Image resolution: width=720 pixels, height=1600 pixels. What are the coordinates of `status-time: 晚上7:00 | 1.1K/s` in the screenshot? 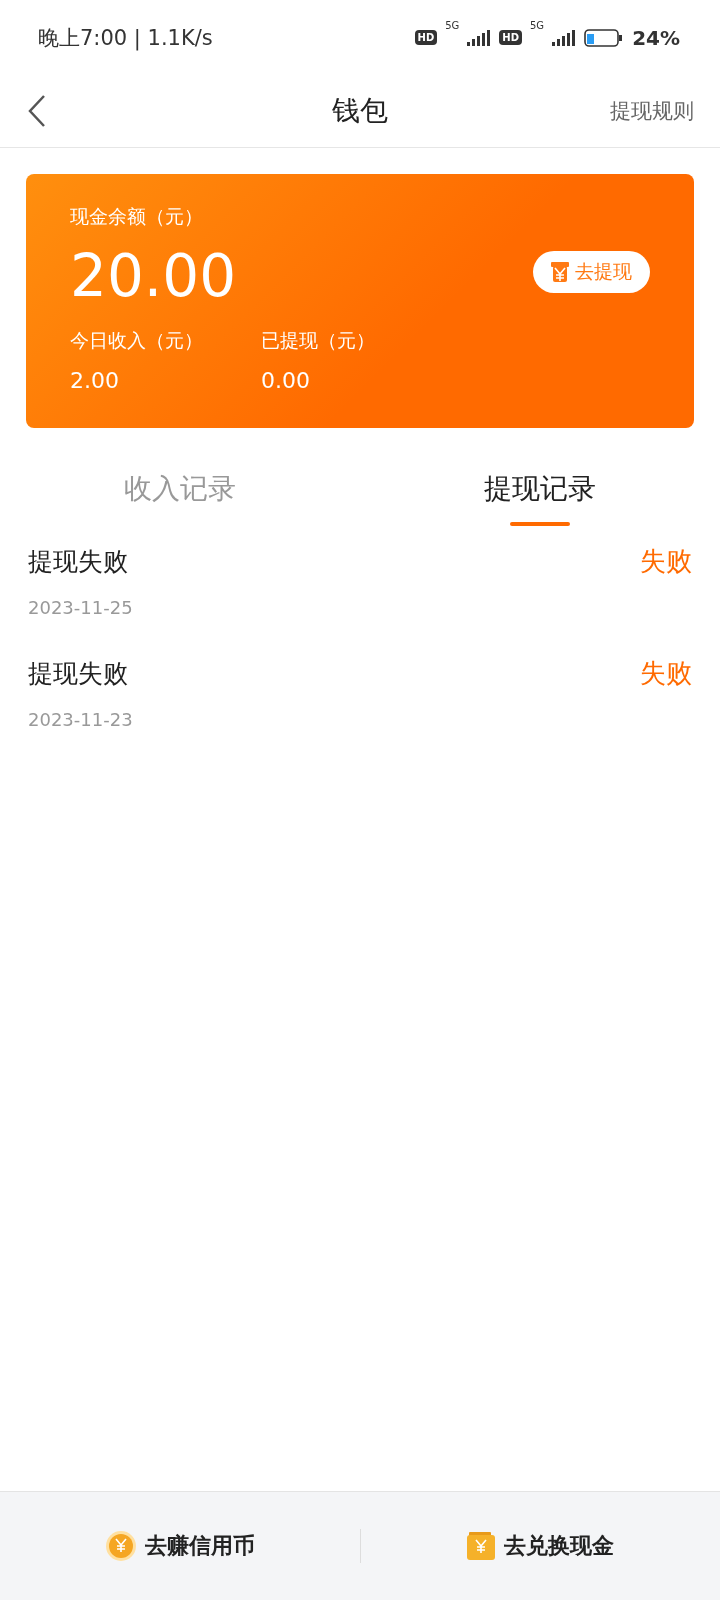 It's located at (125, 38).